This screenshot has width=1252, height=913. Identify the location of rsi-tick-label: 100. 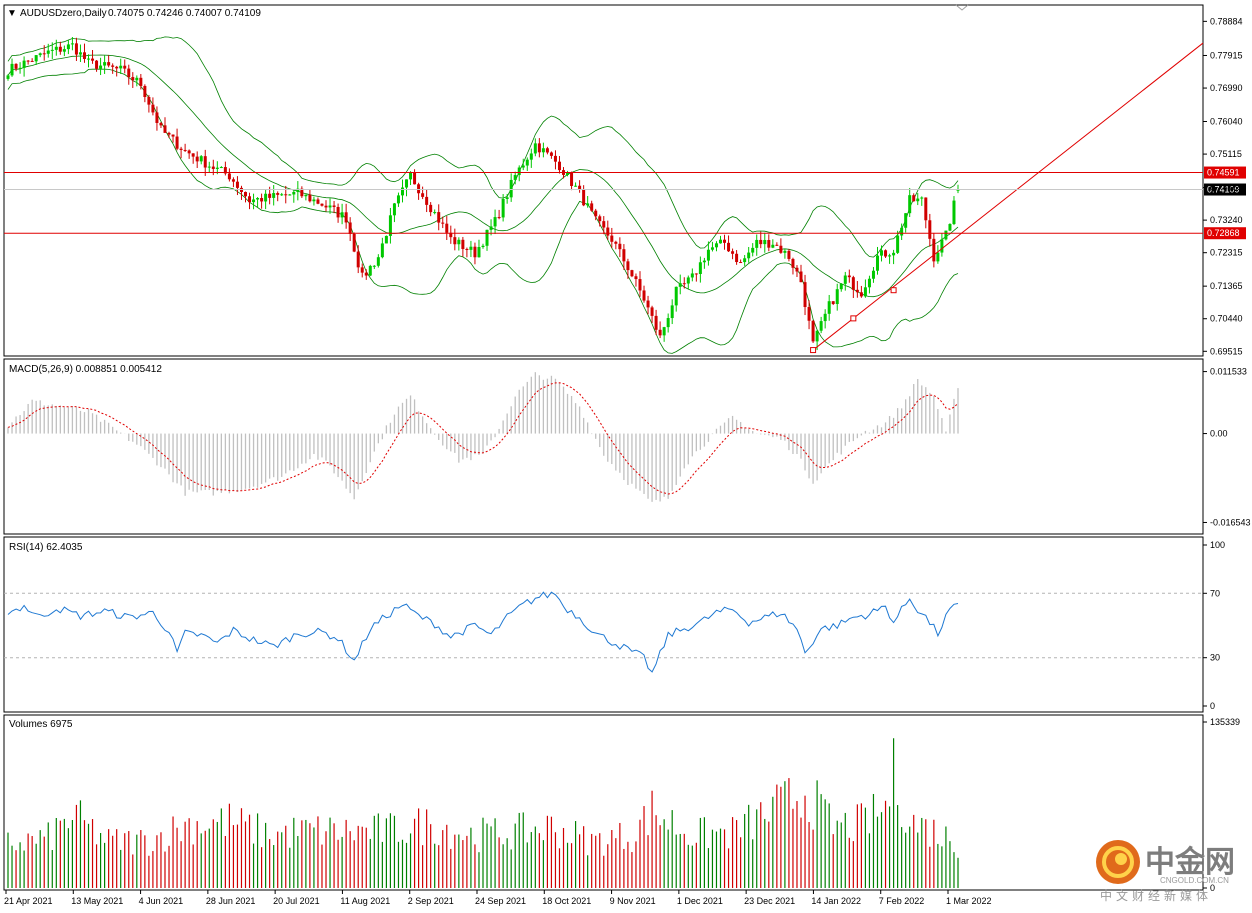
(1217, 545).